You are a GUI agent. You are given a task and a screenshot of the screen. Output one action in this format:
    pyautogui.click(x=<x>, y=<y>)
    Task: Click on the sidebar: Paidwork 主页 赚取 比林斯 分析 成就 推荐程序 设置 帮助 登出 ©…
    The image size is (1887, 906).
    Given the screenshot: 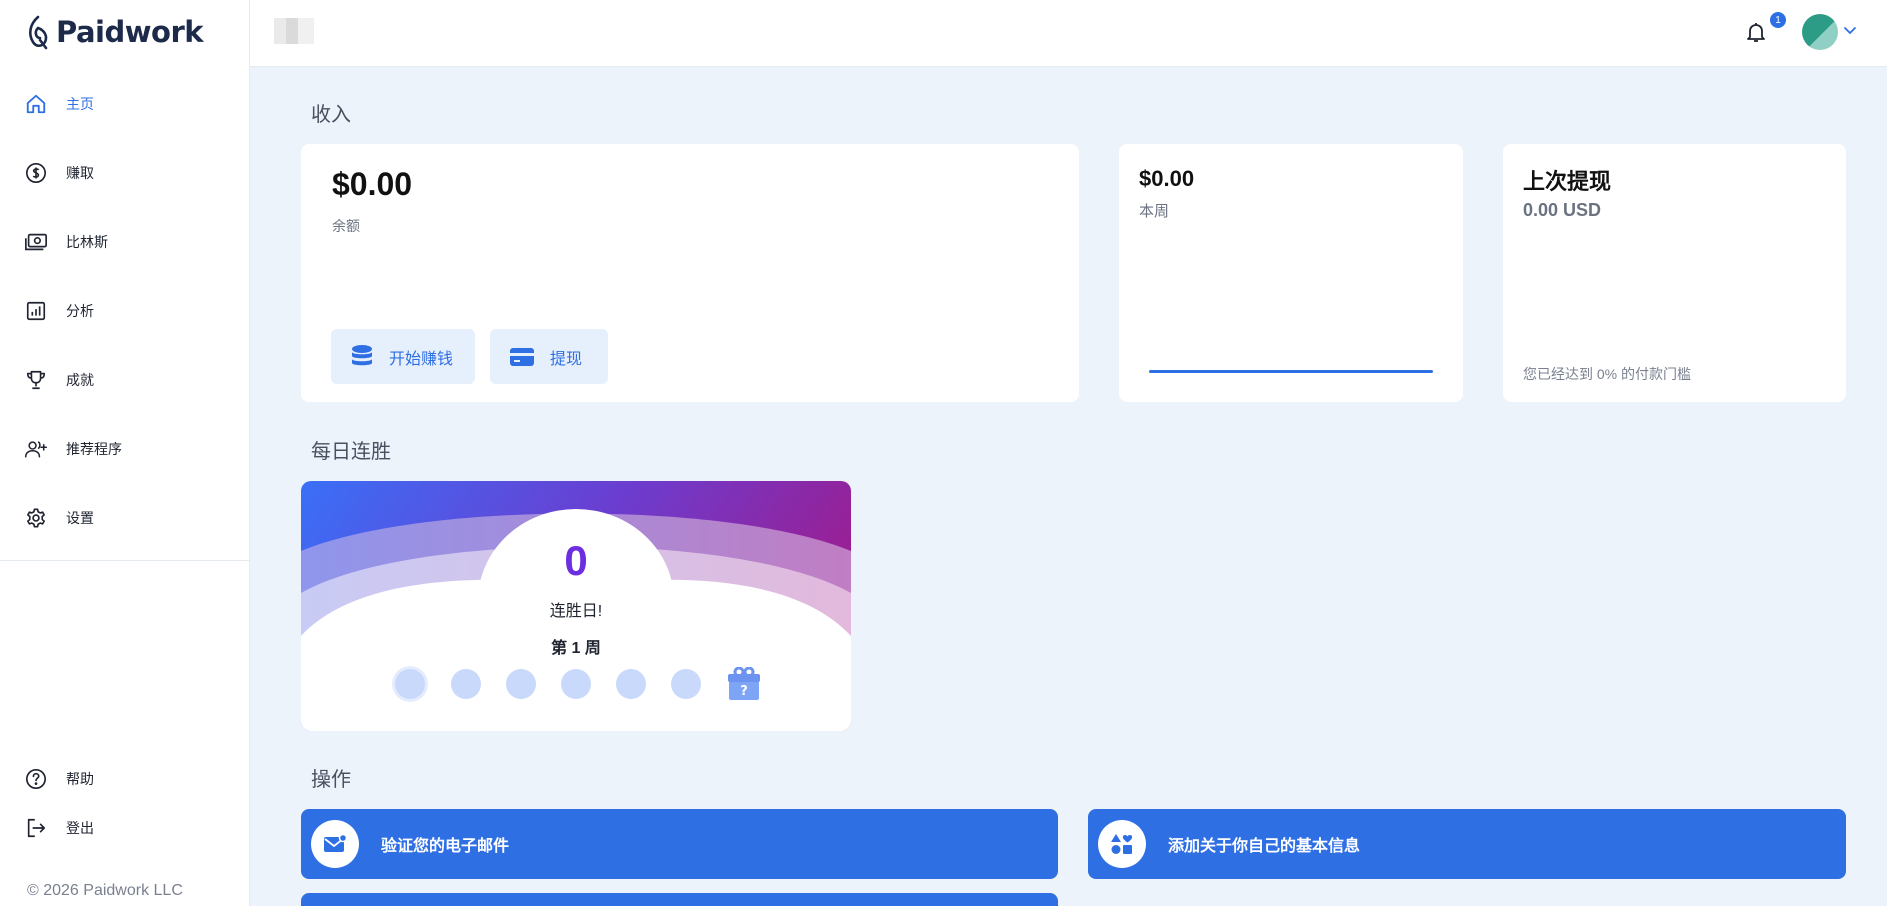 What is the action you would take?
    pyautogui.click(x=125, y=453)
    